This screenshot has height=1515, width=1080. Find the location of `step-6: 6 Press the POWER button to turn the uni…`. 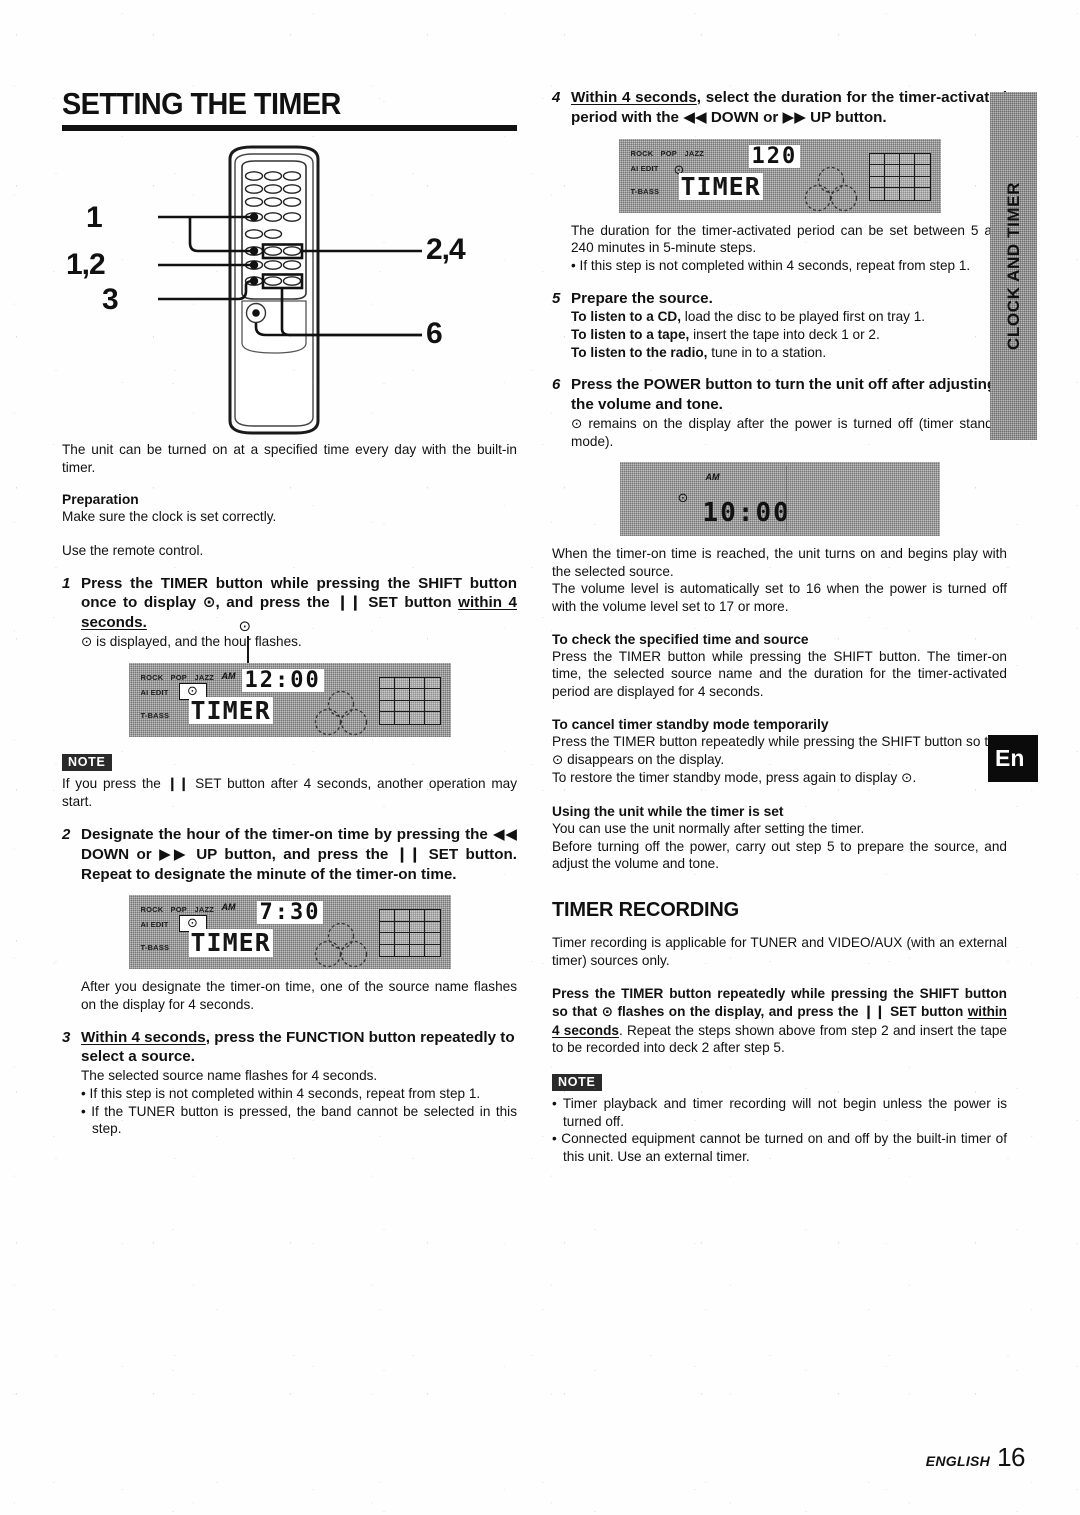

step-6: 6 Press the POWER button to turn the uni… is located at coordinates (779, 395).